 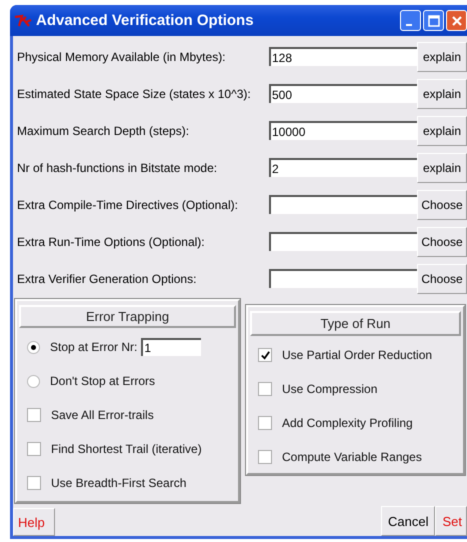 I want to click on input-field: 500, so click(x=343, y=93).